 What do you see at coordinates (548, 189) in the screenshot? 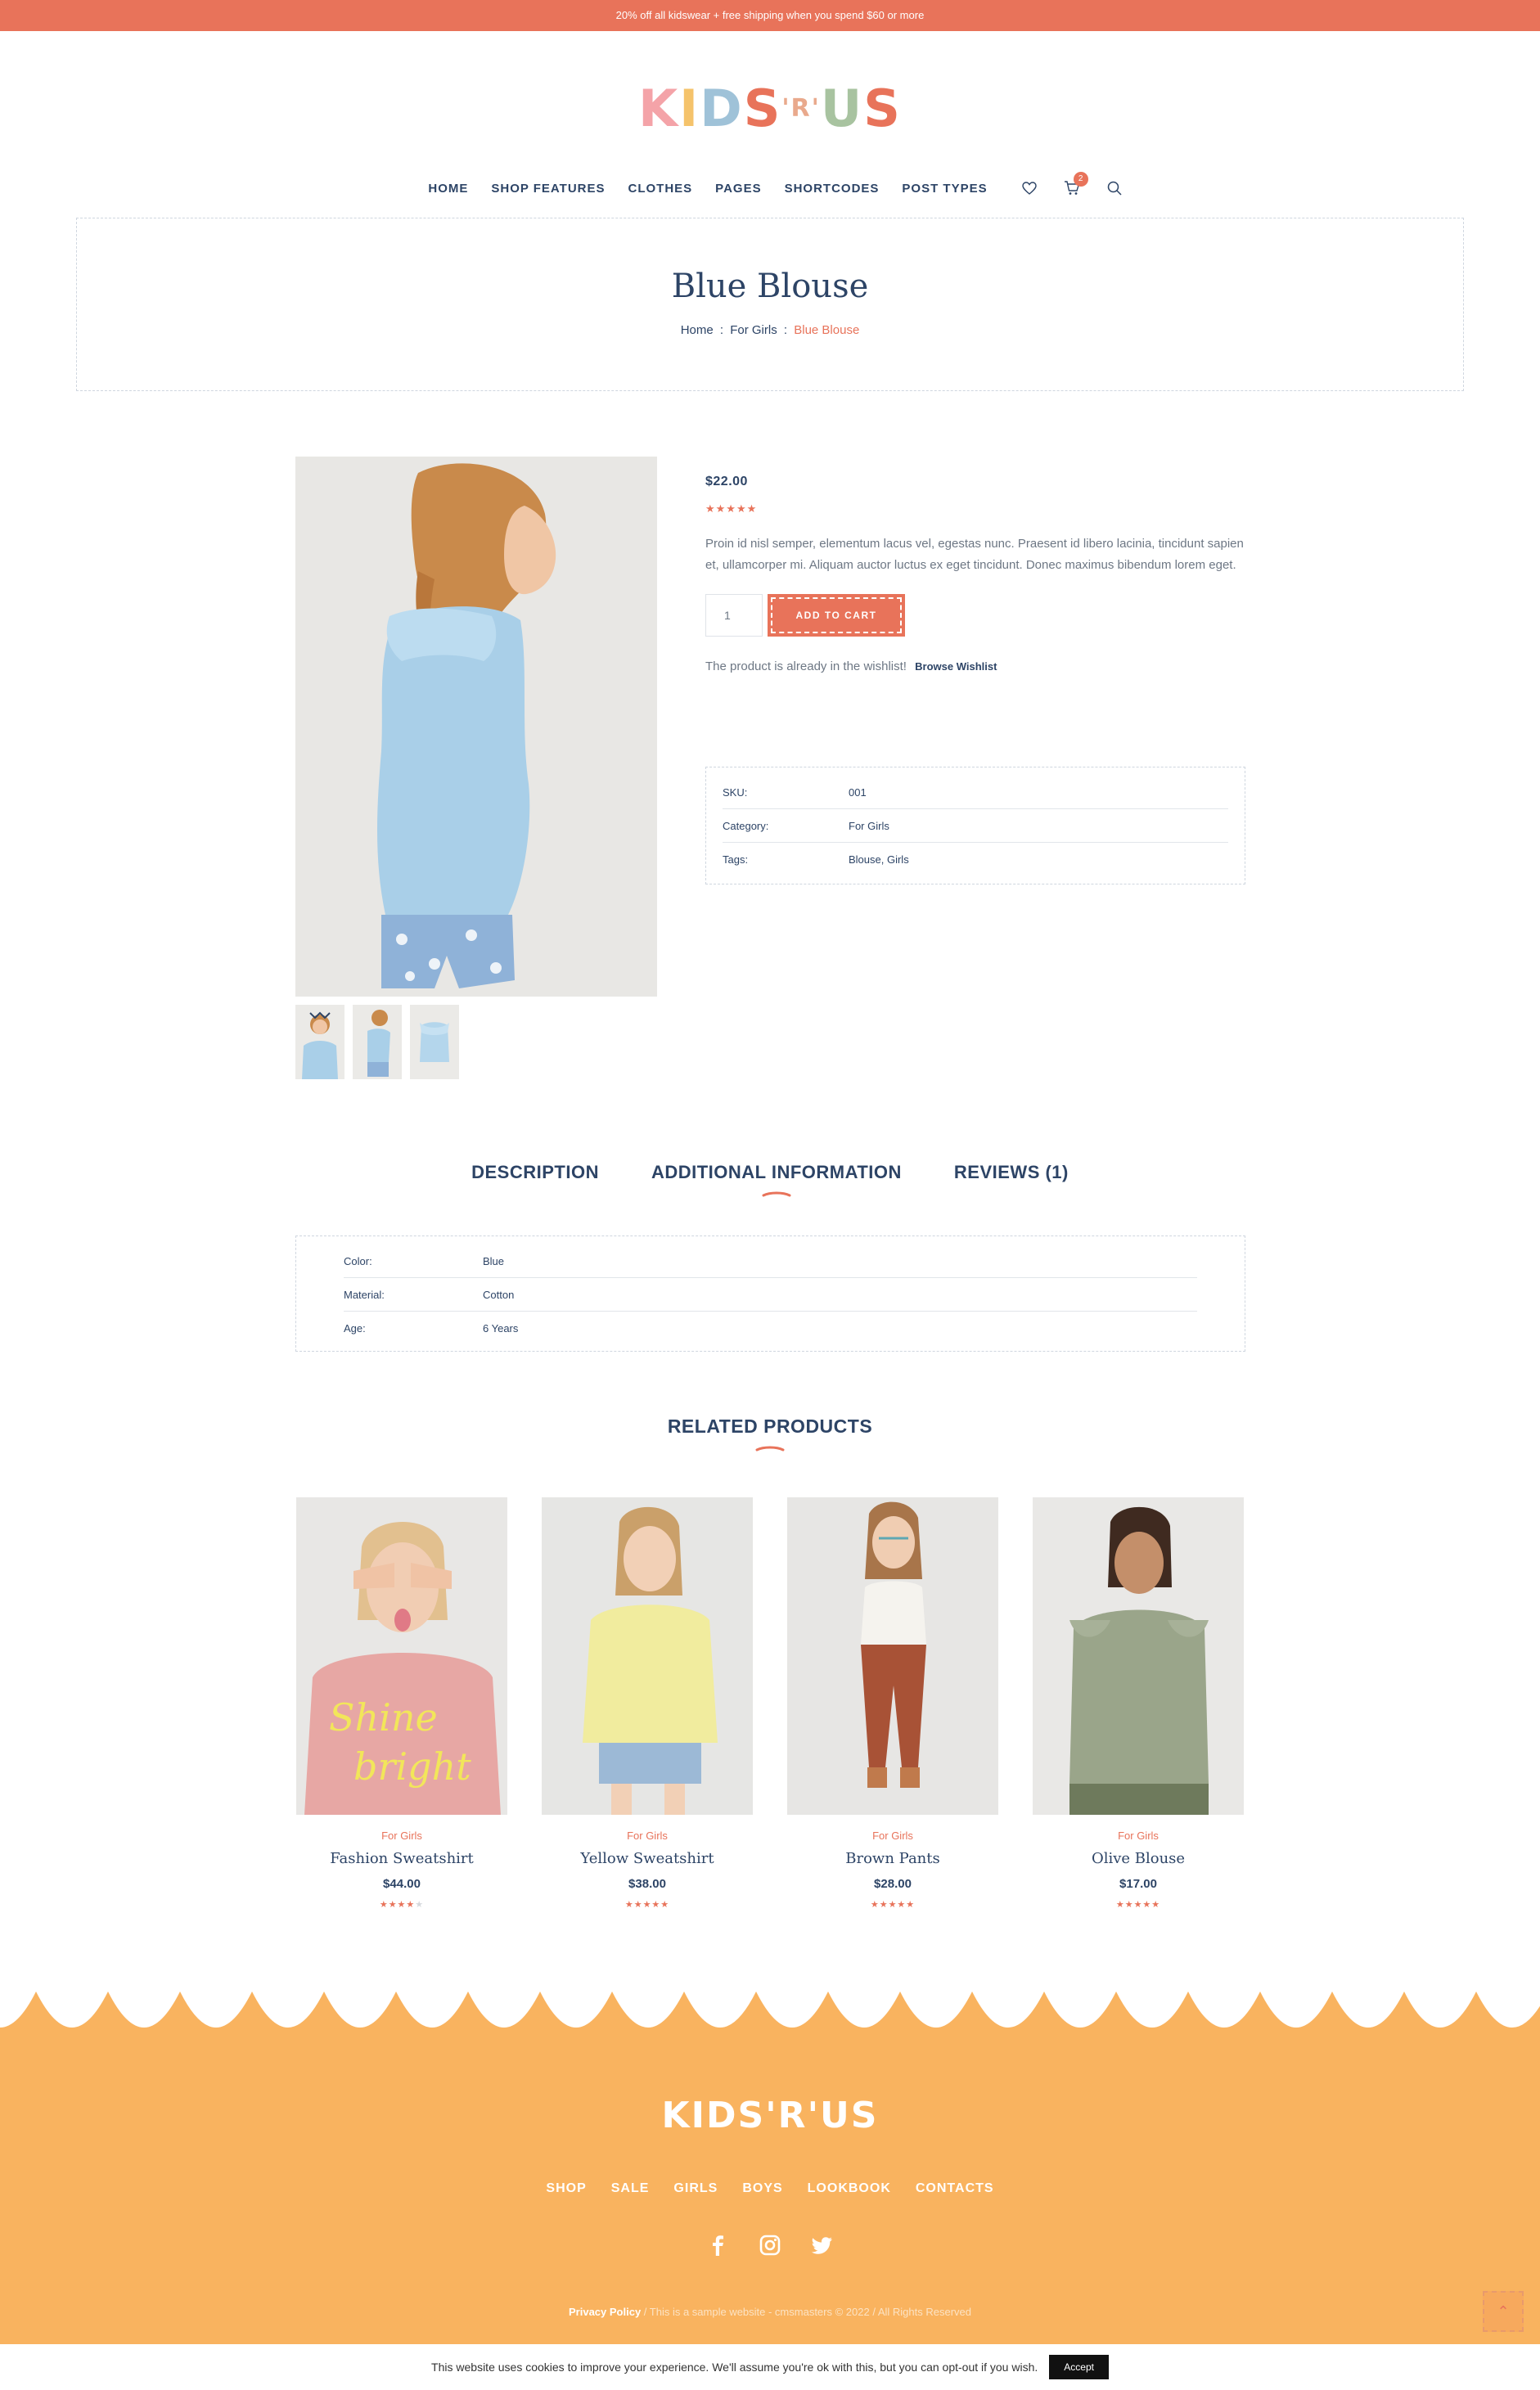
I see `nav-shop-features: SHOP FEATURES` at bounding box center [548, 189].